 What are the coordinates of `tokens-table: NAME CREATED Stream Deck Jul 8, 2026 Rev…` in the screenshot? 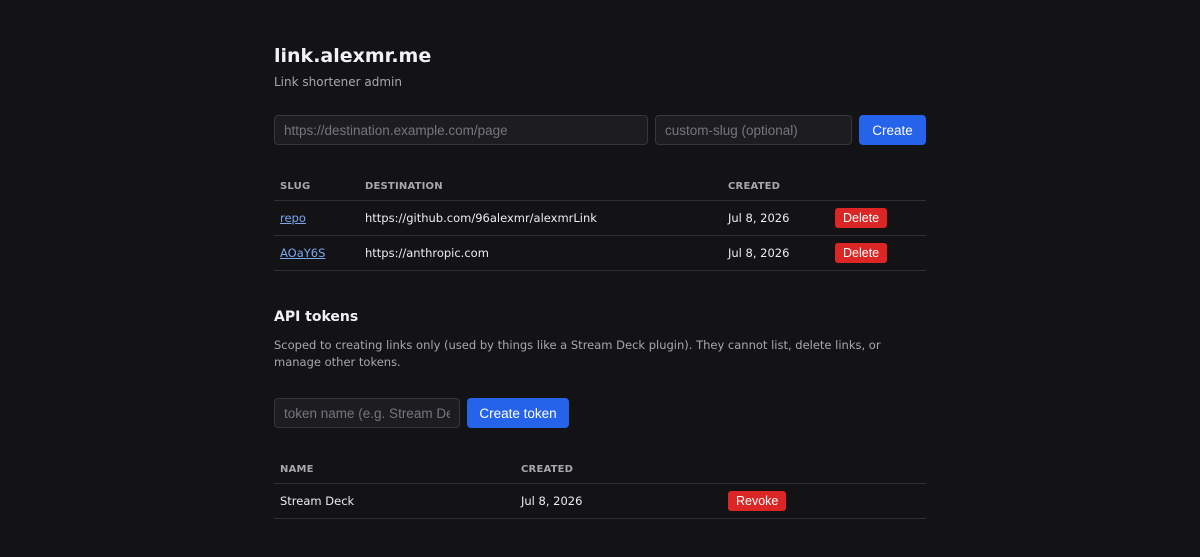 It's located at (600, 488).